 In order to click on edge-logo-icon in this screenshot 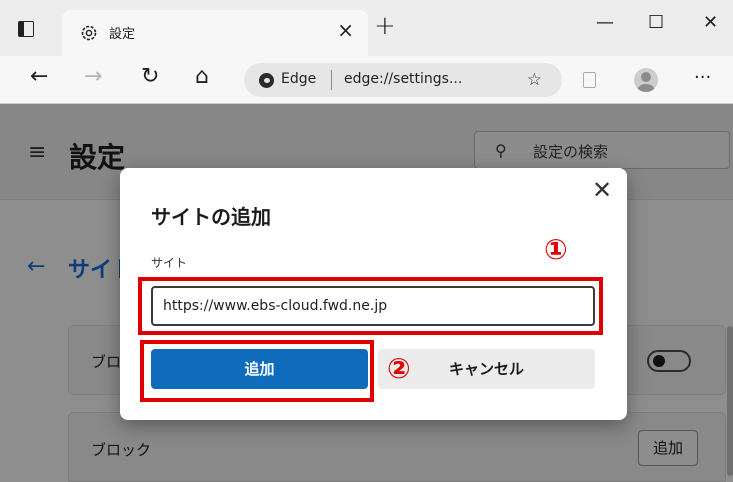, I will do `click(266, 80)`.